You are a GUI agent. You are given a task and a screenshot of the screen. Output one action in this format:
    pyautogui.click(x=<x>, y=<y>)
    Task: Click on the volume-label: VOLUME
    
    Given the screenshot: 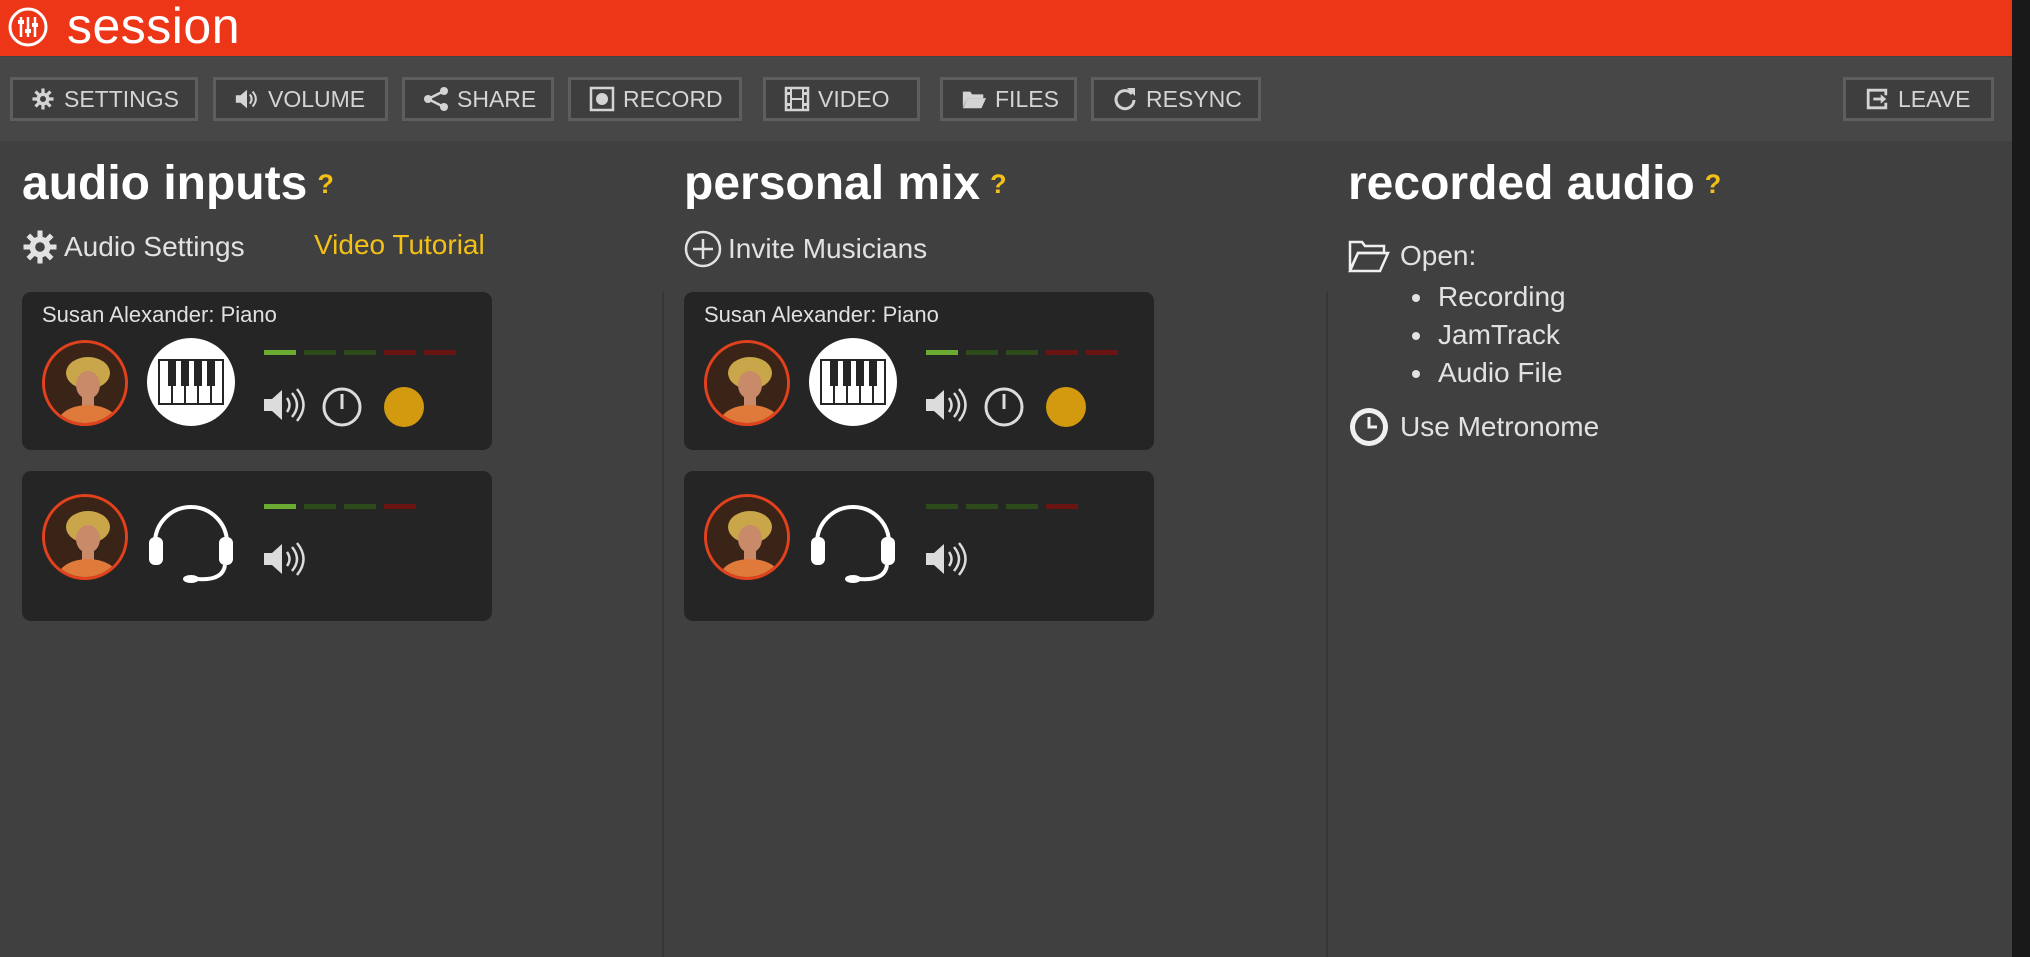 What is the action you would take?
    pyautogui.click(x=317, y=98)
    